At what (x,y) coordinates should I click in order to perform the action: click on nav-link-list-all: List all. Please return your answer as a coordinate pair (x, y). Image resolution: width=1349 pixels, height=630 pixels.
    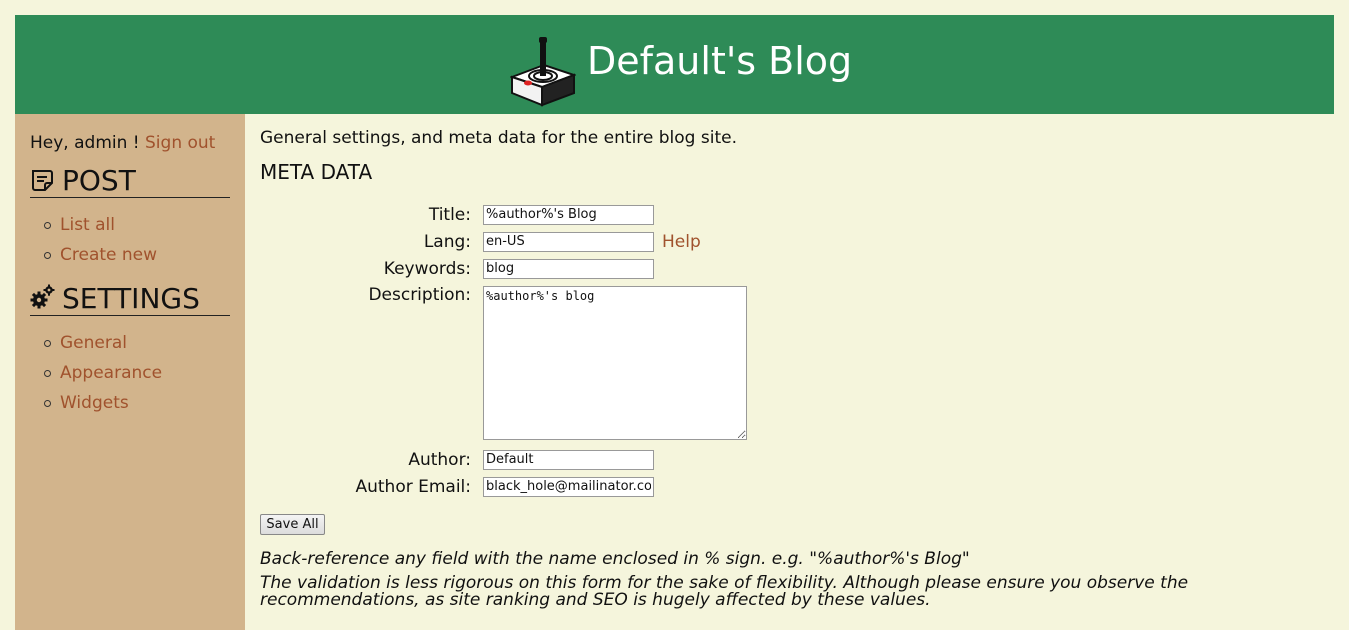
    Looking at the image, I should click on (87, 225).